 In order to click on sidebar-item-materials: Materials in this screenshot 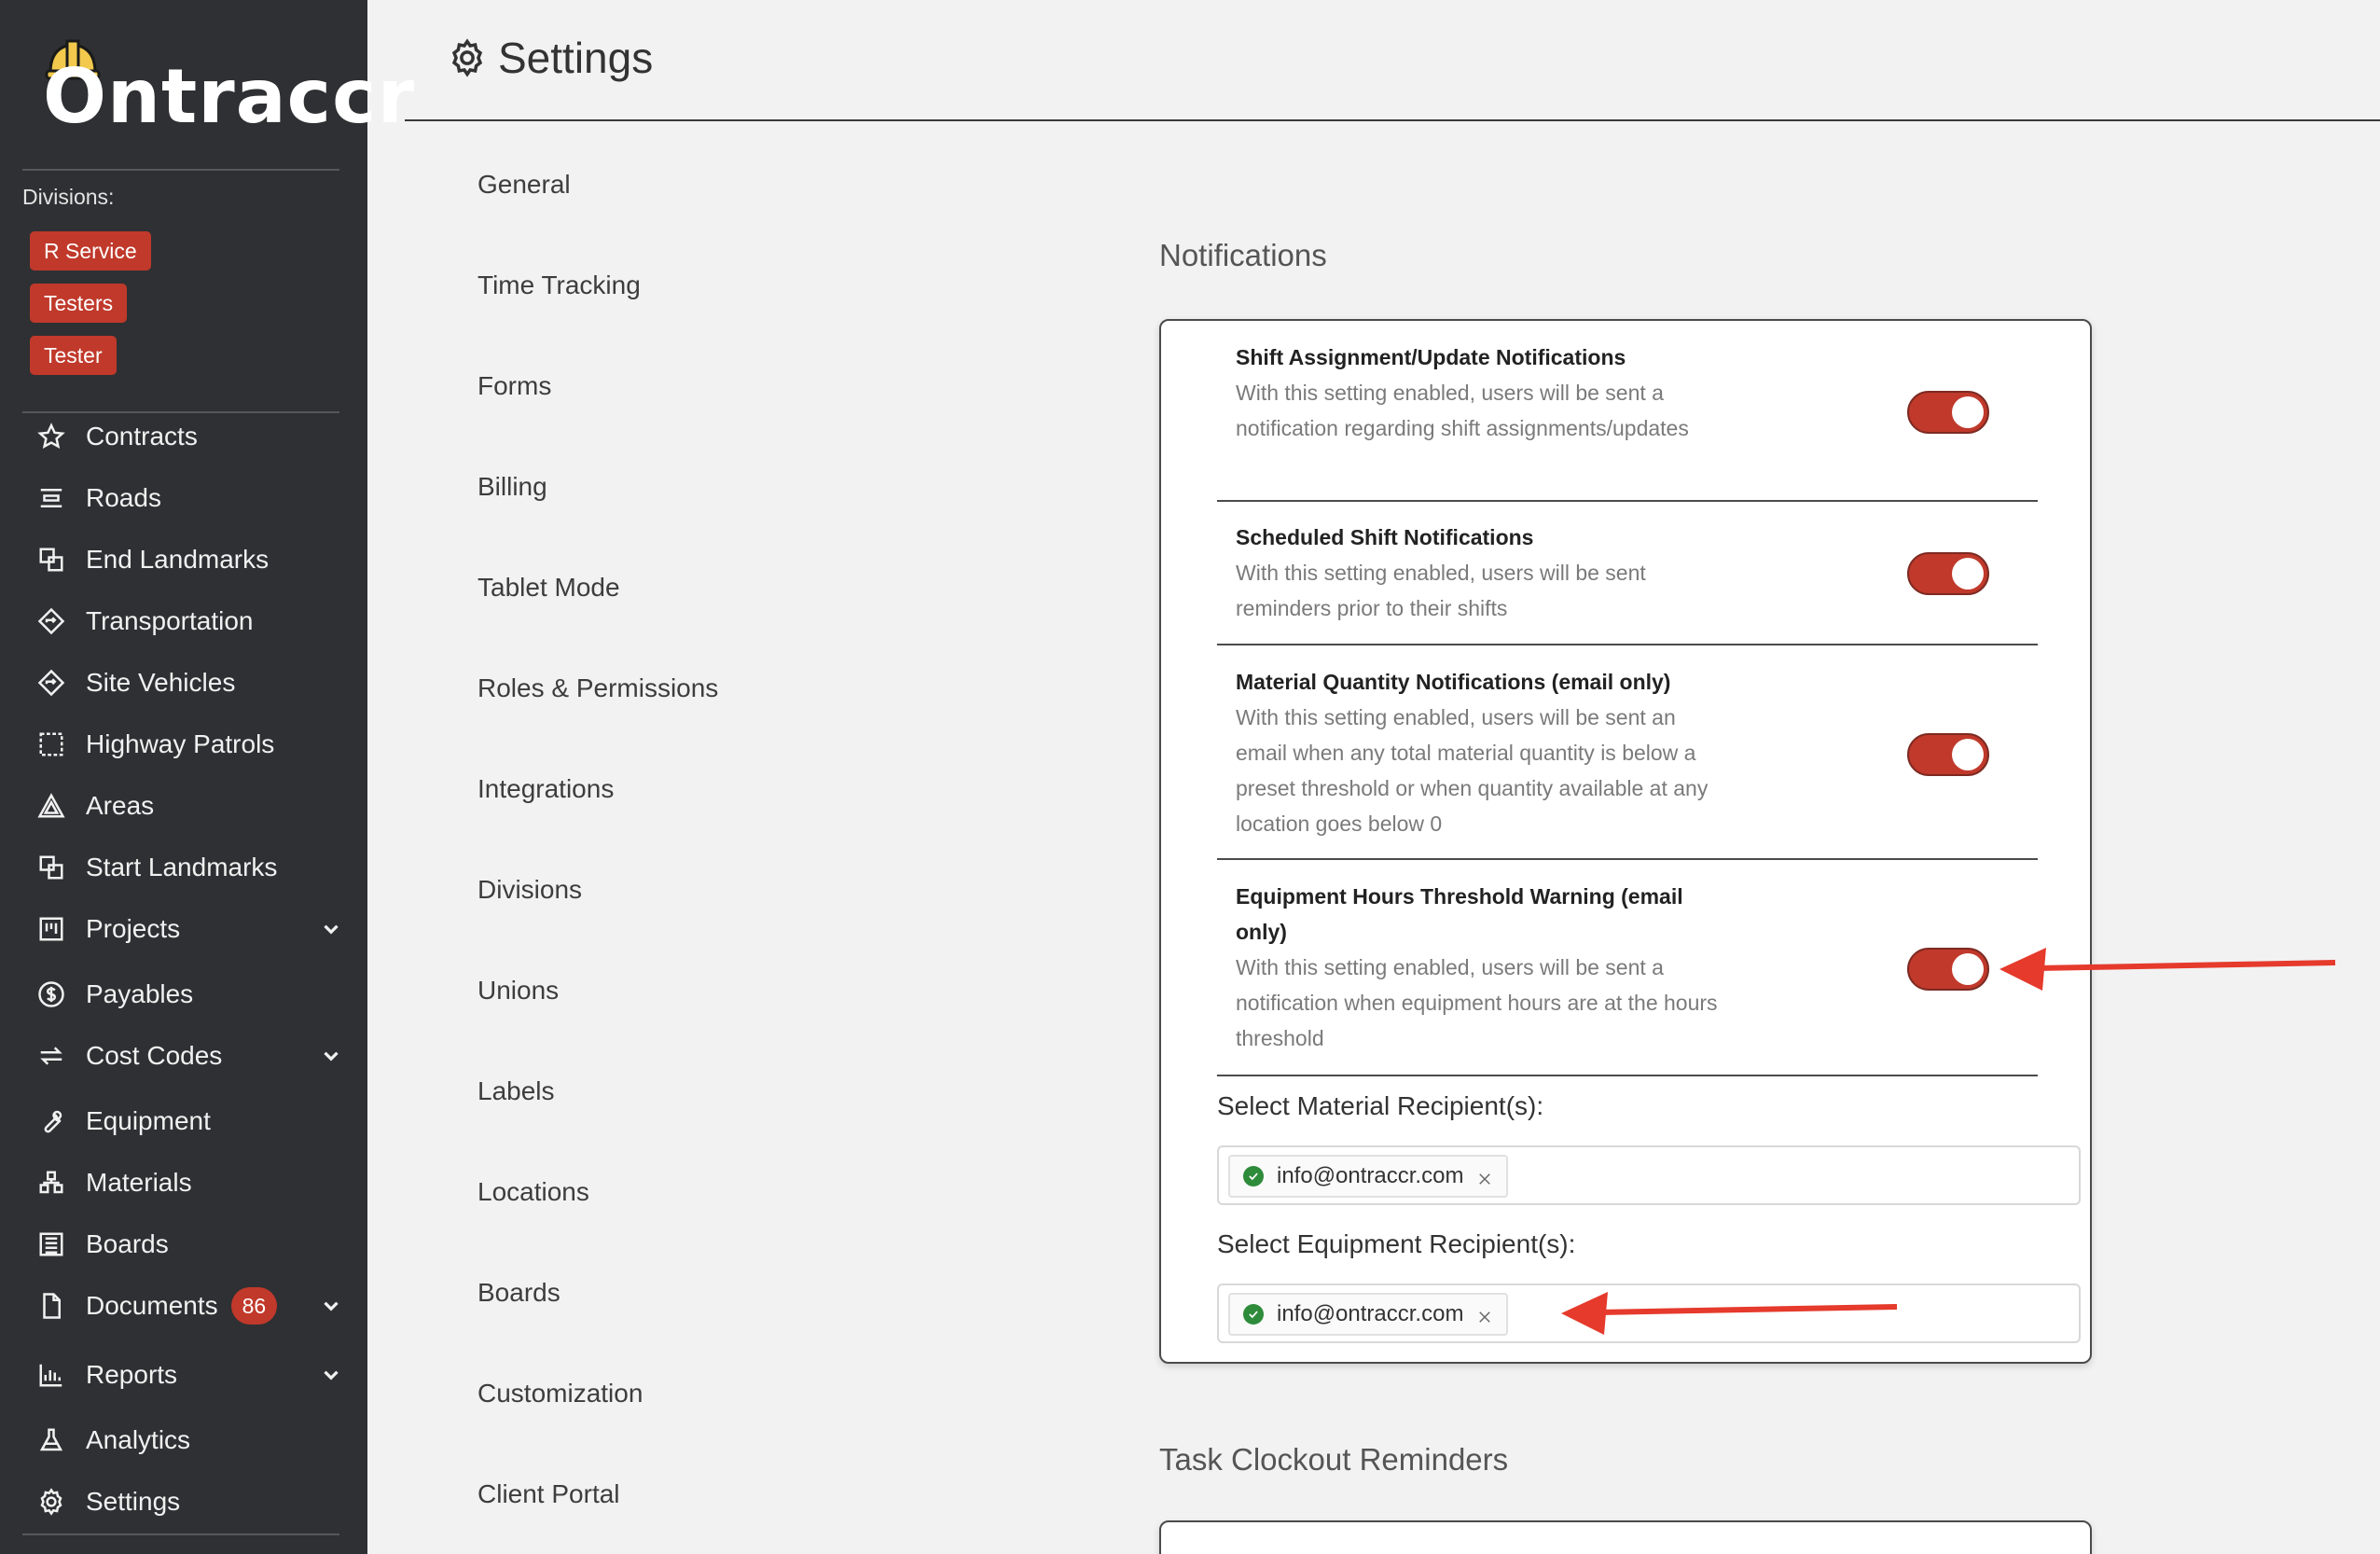, I will do `click(189, 1182)`.